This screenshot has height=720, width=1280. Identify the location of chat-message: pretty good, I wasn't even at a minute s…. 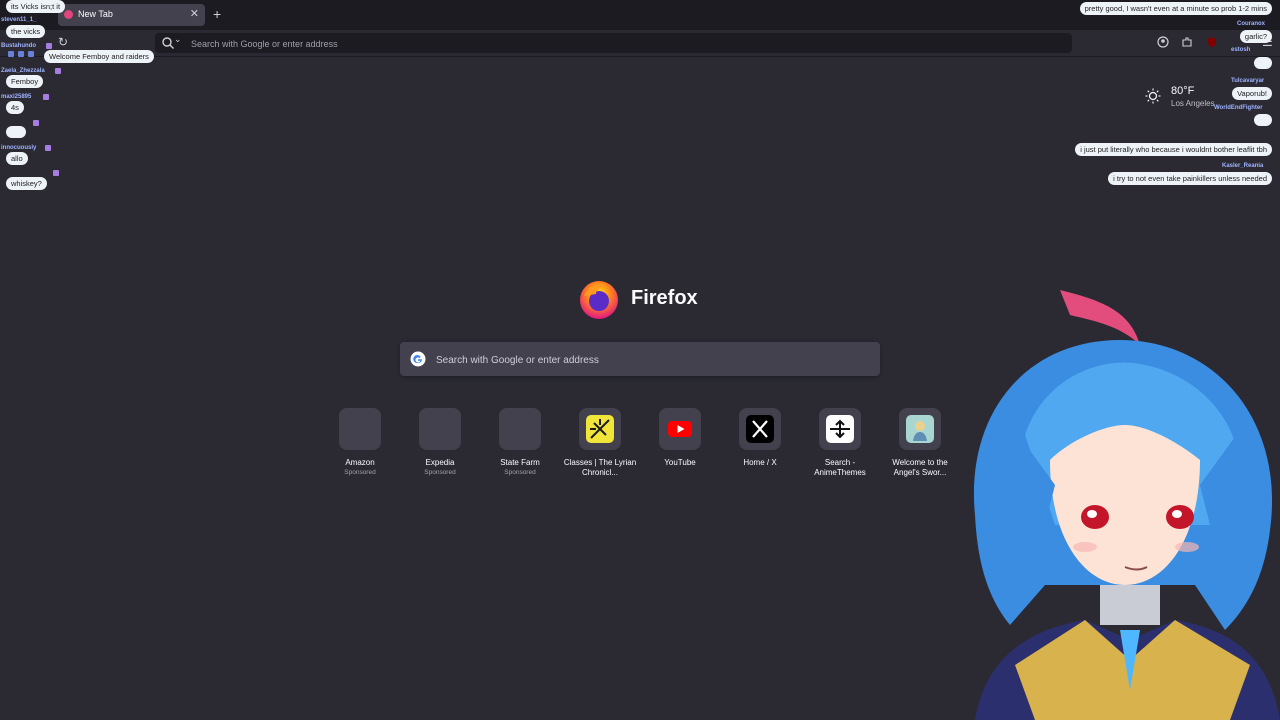
(1175, 8).